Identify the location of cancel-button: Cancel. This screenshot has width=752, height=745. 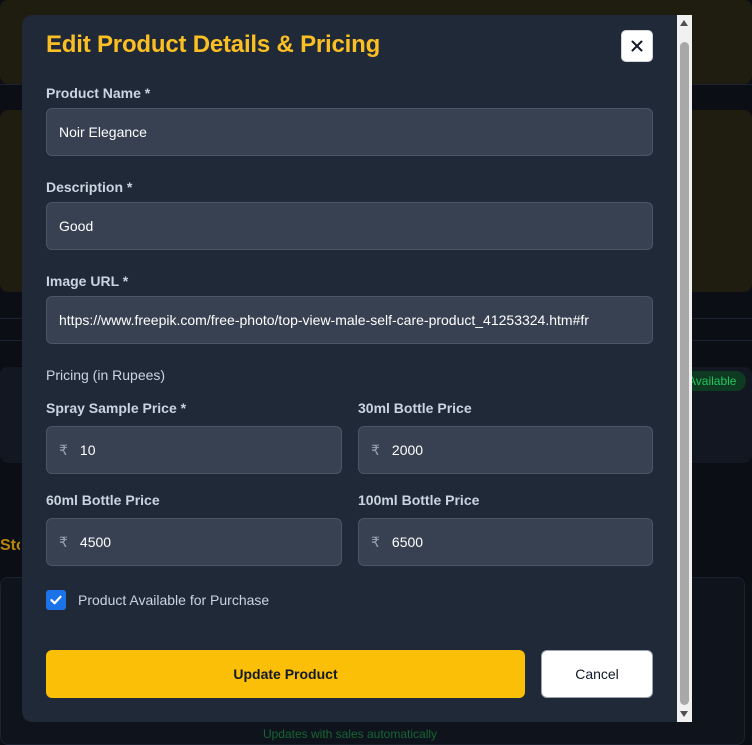
(597, 674).